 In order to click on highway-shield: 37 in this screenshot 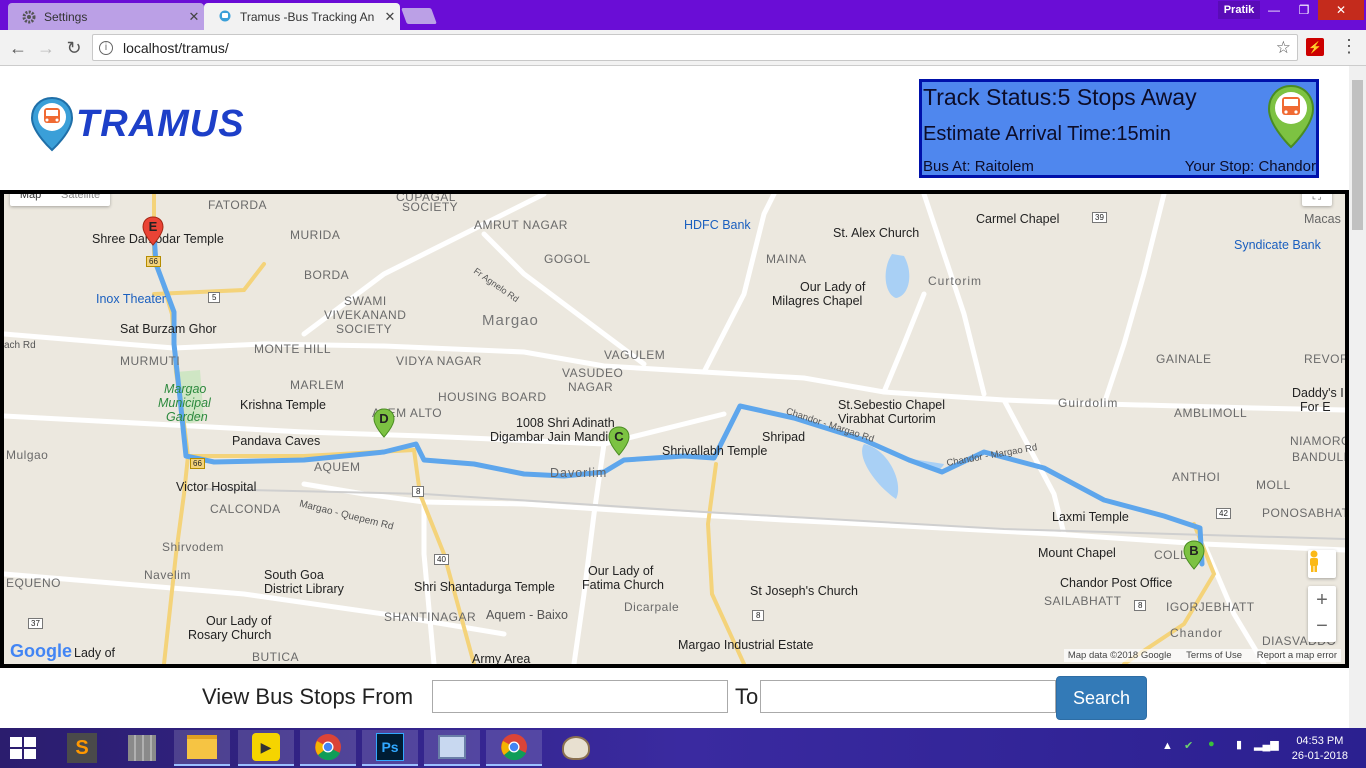, I will do `click(35, 623)`.